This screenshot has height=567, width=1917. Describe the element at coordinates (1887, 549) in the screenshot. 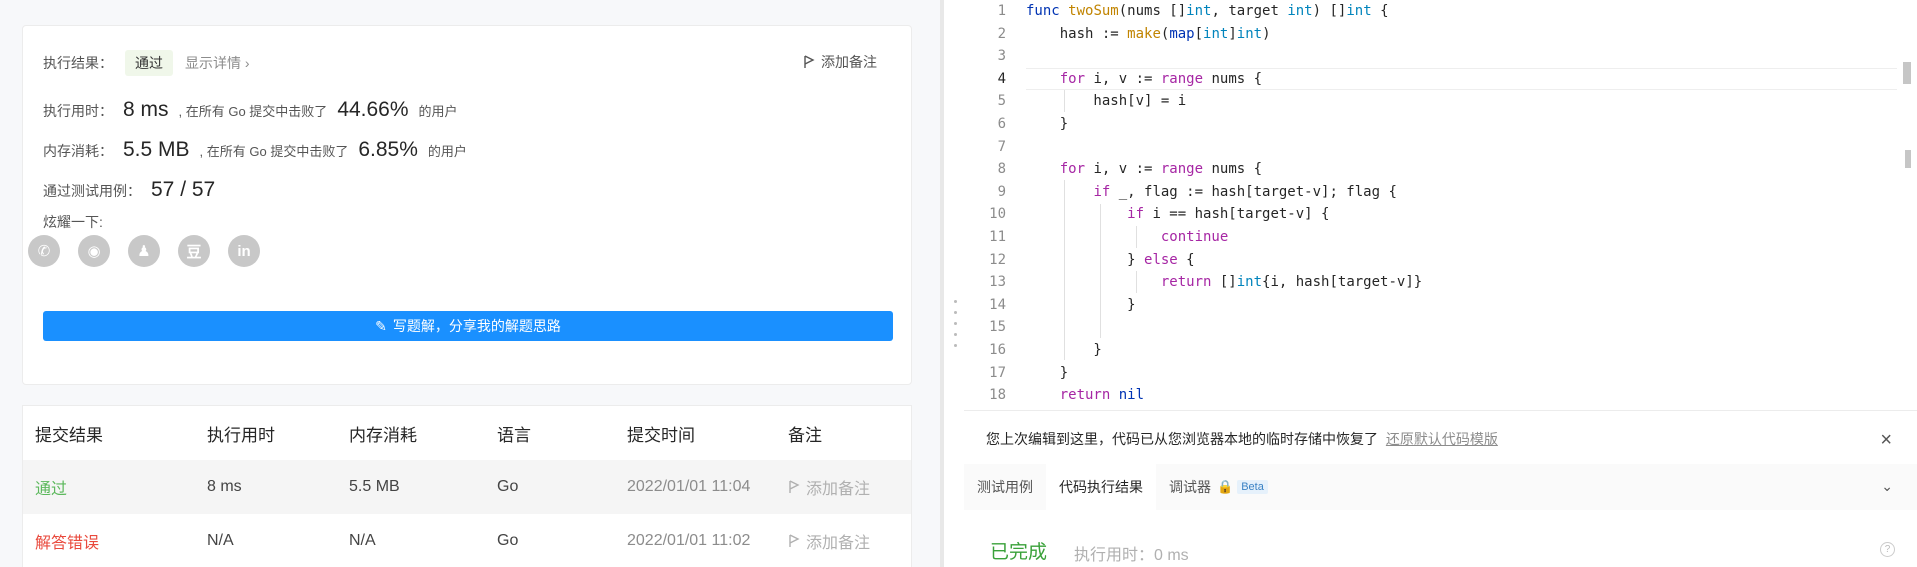

I see `help-icon: ?` at that location.